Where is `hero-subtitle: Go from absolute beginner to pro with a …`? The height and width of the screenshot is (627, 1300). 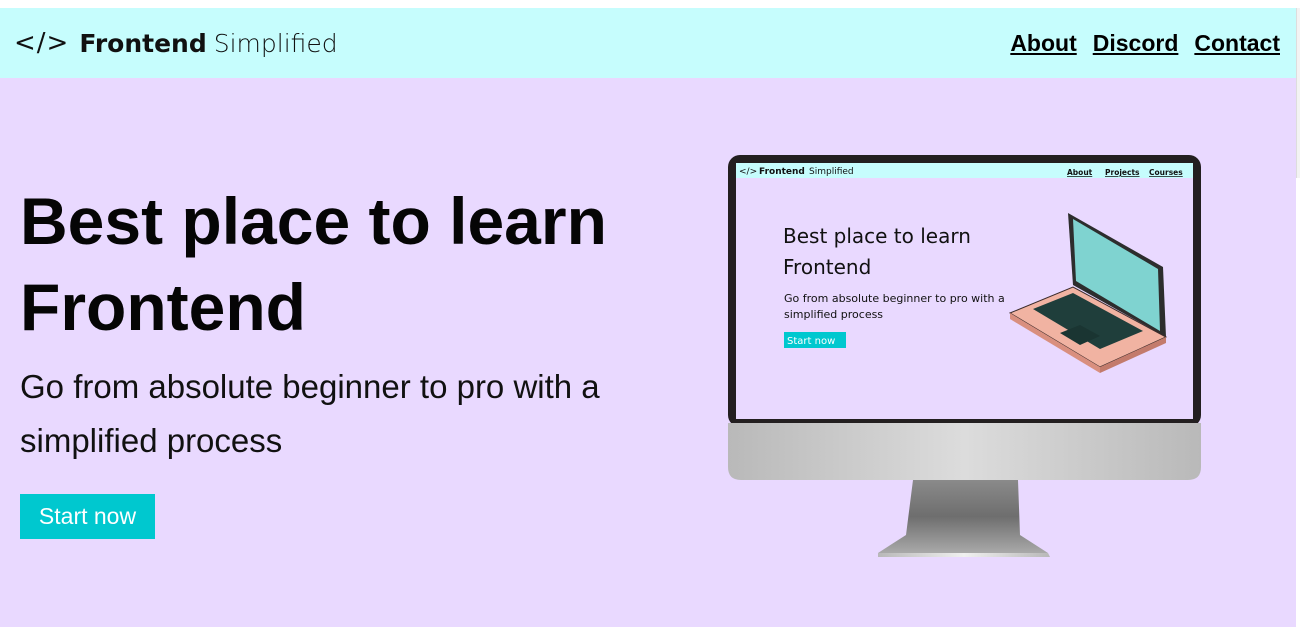 hero-subtitle: Go from absolute beginner to pro with a … is located at coordinates (310, 413).